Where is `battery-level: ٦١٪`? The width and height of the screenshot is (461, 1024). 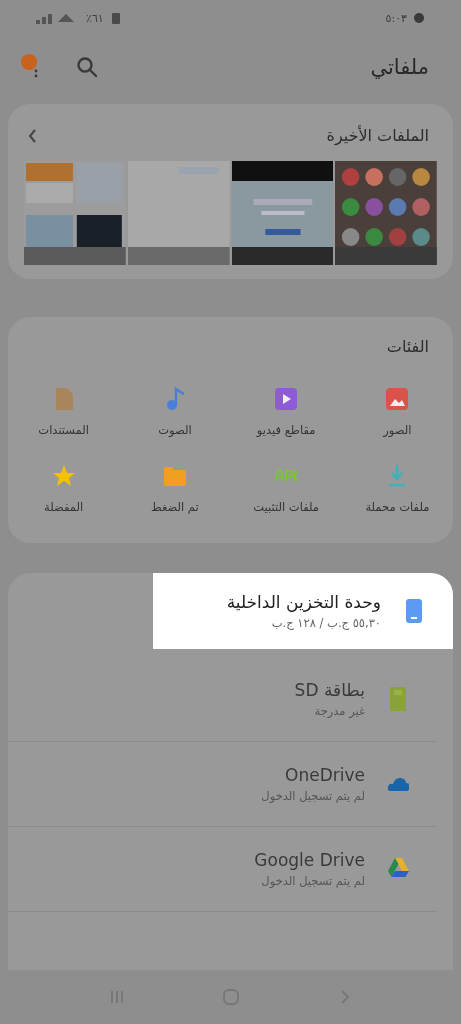
battery-level: ٦١٪ is located at coordinates (95, 18).